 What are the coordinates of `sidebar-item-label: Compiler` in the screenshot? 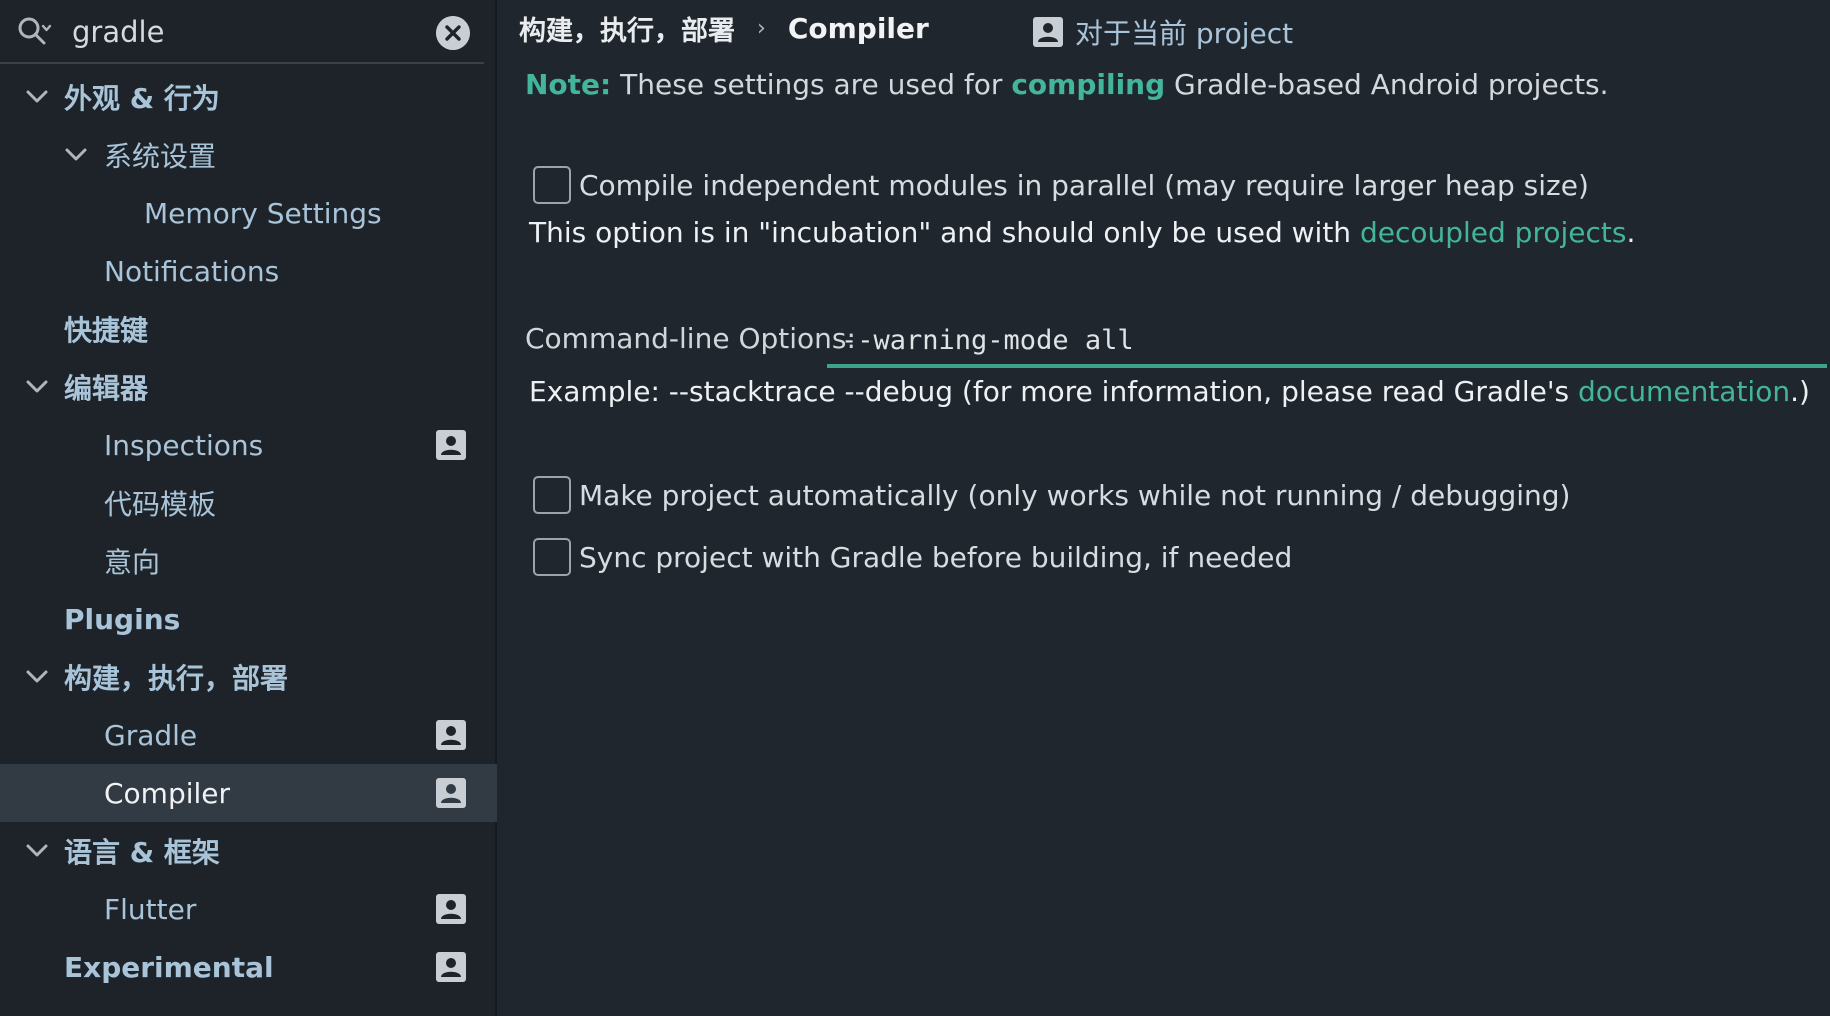 It's located at (167, 793).